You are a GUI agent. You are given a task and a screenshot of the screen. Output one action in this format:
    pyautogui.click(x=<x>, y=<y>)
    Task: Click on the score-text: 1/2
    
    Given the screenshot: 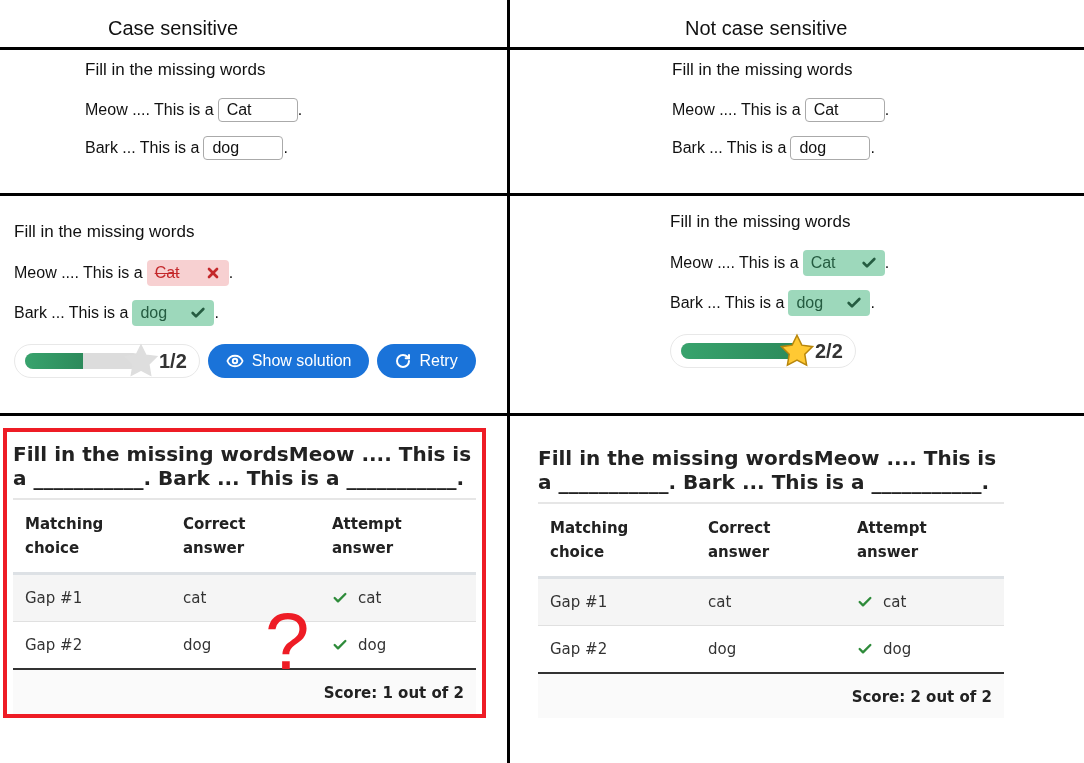 What is the action you would take?
    pyautogui.click(x=173, y=361)
    